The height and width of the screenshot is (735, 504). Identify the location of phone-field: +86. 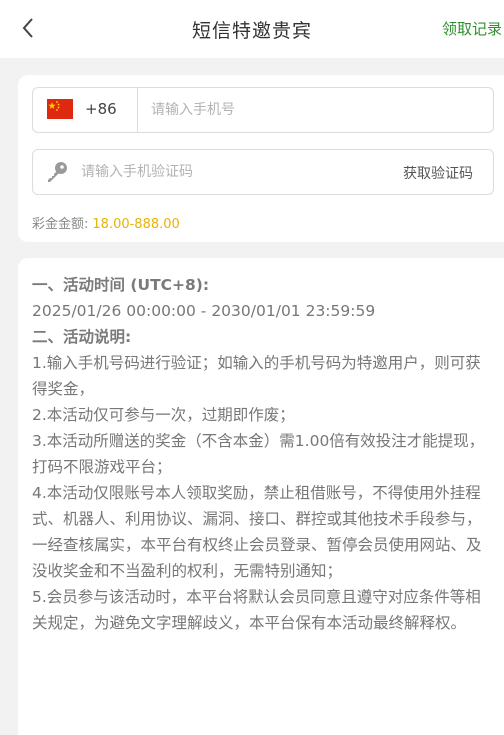
(263, 110).